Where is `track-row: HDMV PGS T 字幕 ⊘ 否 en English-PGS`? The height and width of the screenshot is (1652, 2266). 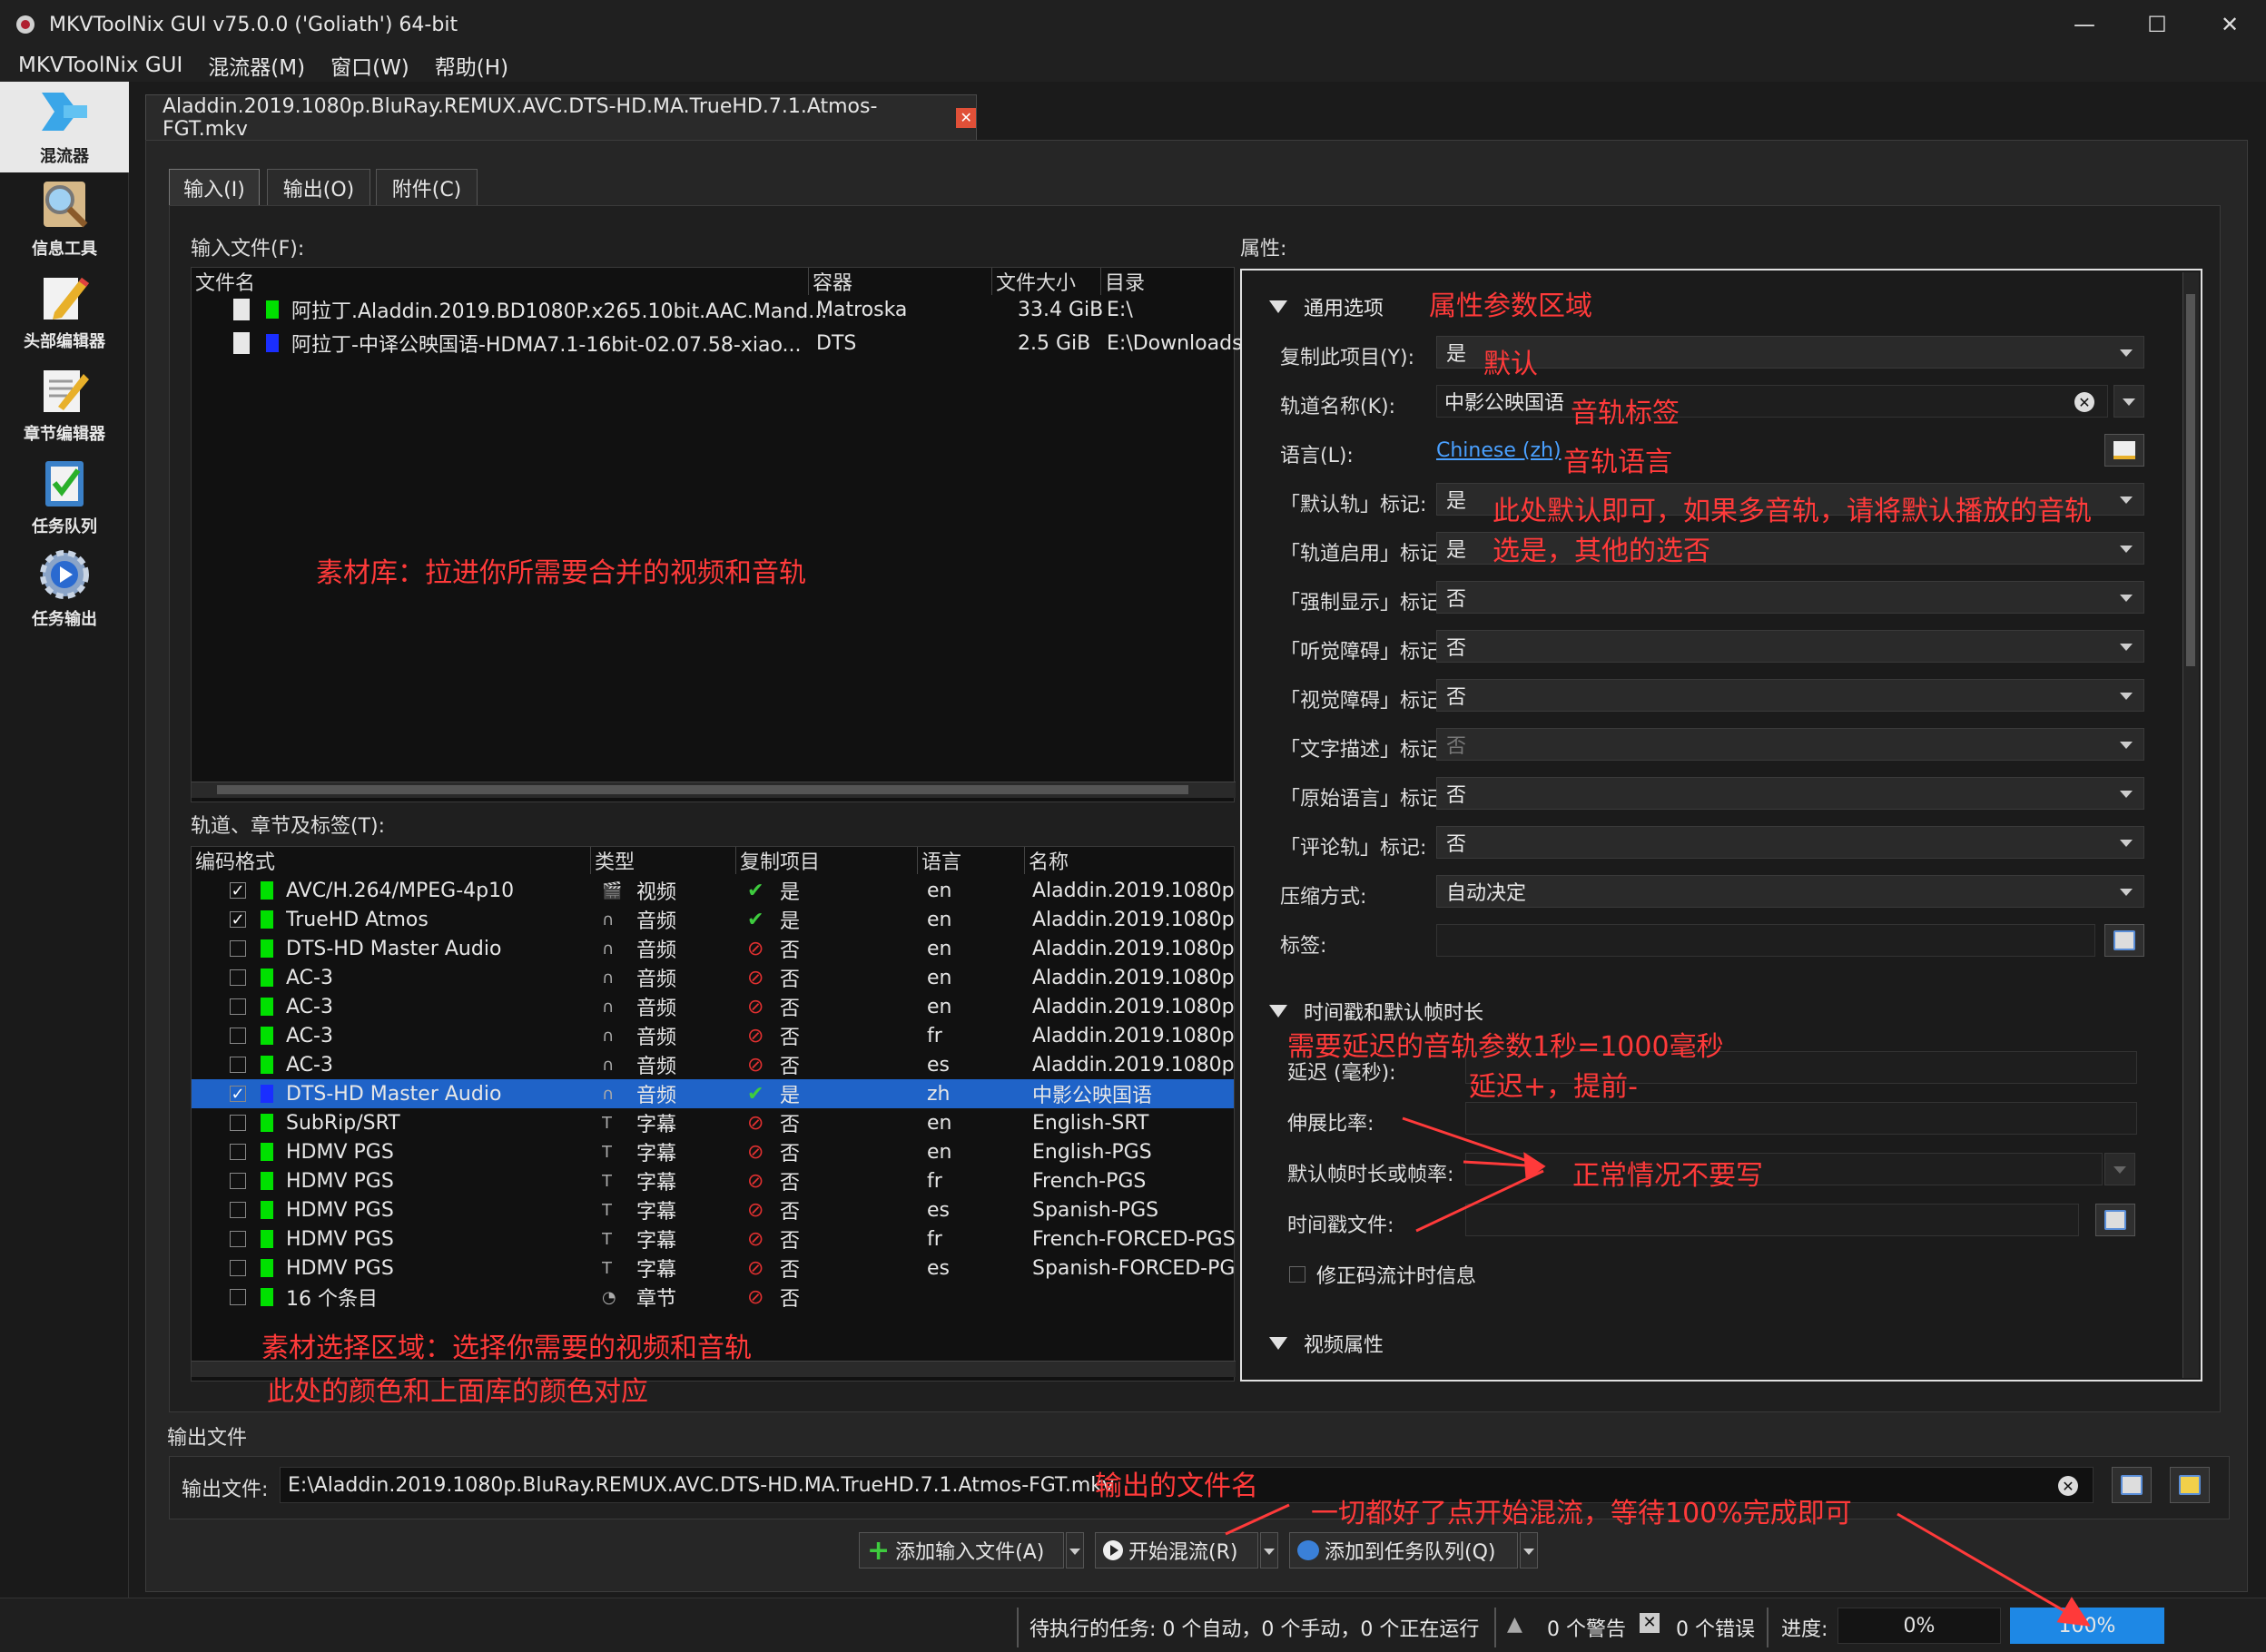 track-row: HDMV PGS T 字幕 ⊘ 否 en English-PGS is located at coordinates (713, 1151).